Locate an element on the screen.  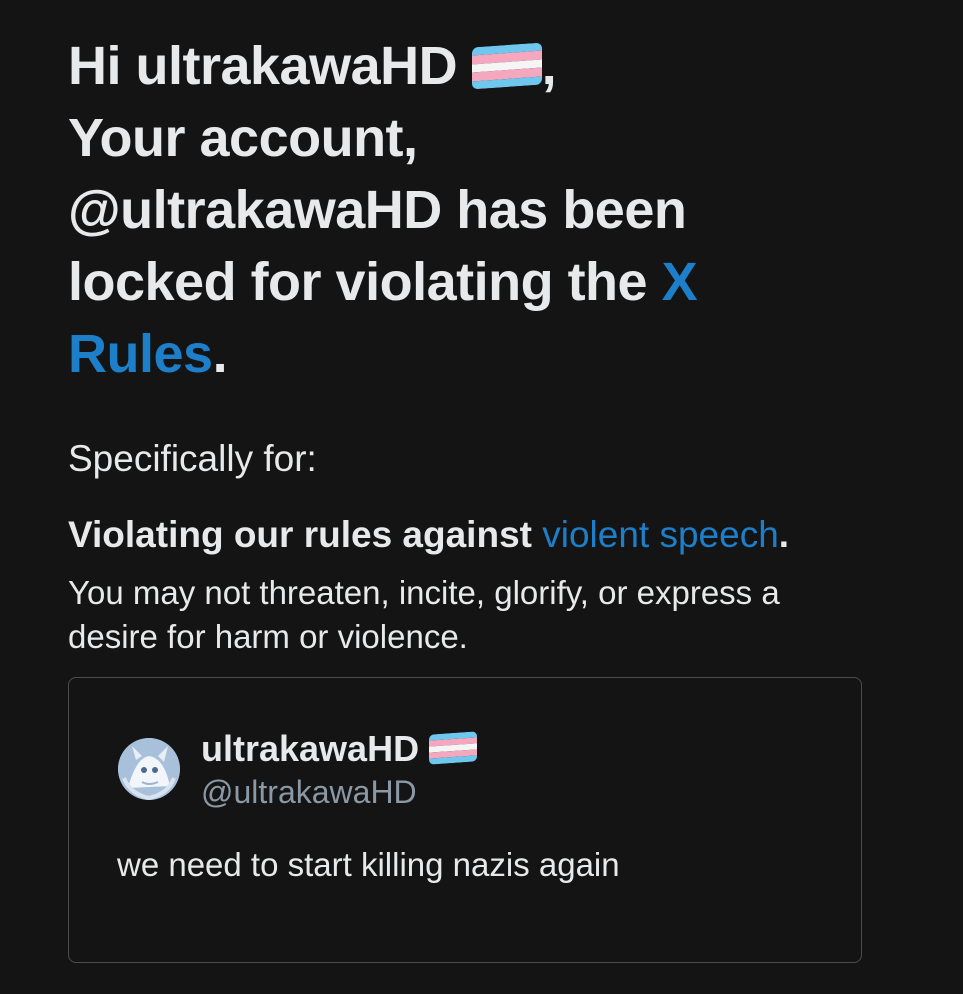
x-rules-link-continued: Rules is located at coordinates (140, 354).